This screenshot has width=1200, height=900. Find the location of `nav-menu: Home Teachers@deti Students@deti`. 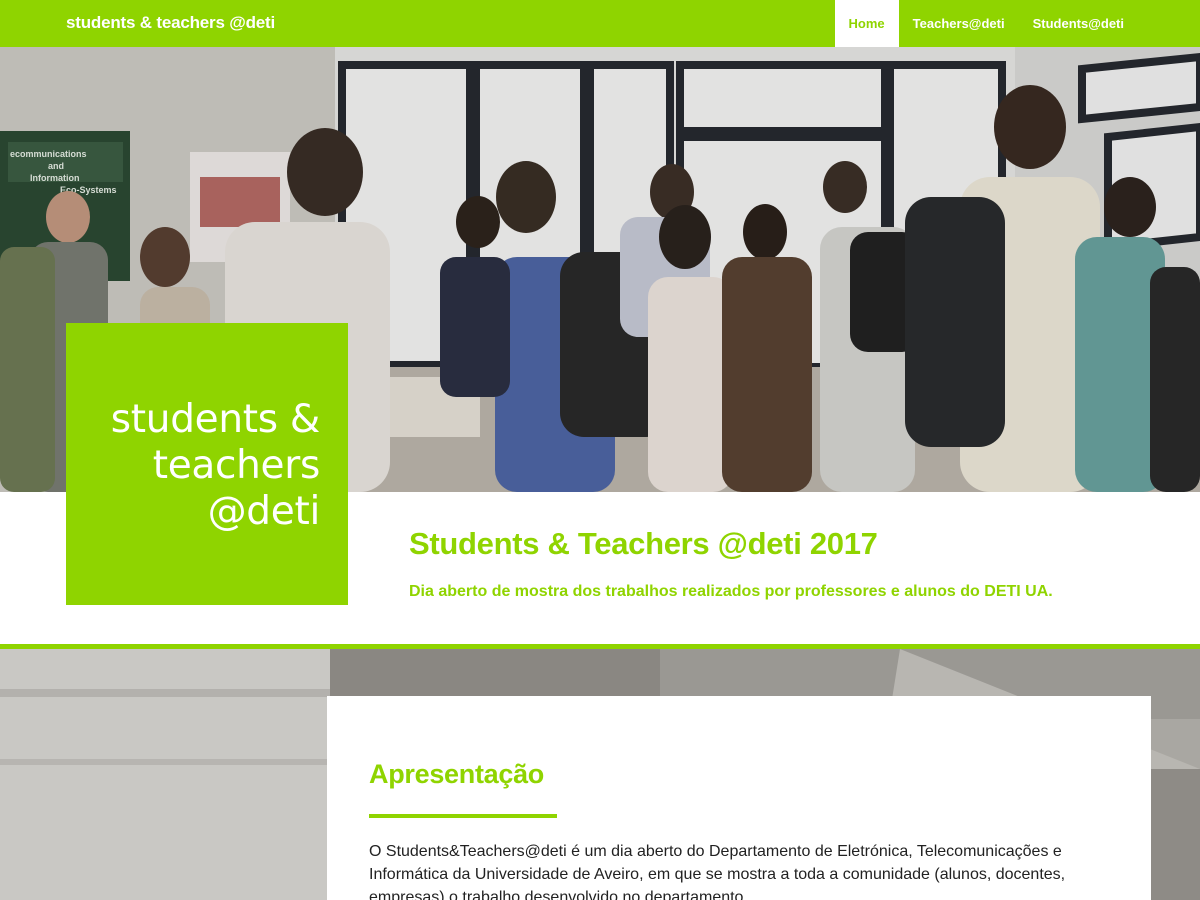

nav-menu: Home Teachers@deti Students@deti is located at coordinates (986, 23).